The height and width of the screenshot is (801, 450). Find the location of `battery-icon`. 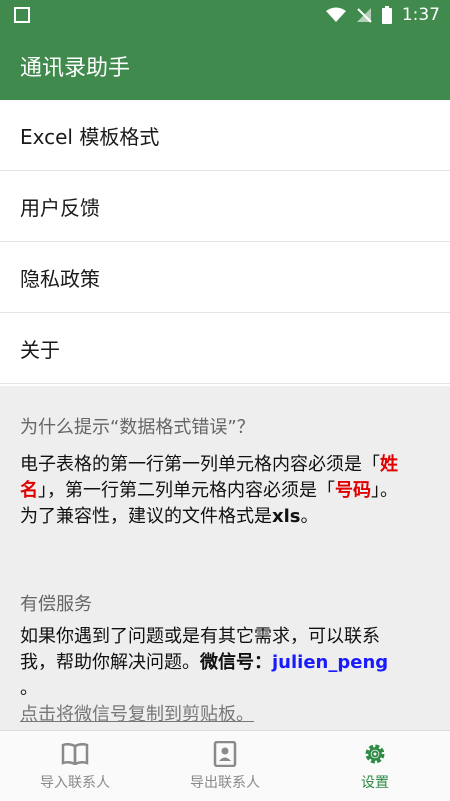

battery-icon is located at coordinates (386, 15).